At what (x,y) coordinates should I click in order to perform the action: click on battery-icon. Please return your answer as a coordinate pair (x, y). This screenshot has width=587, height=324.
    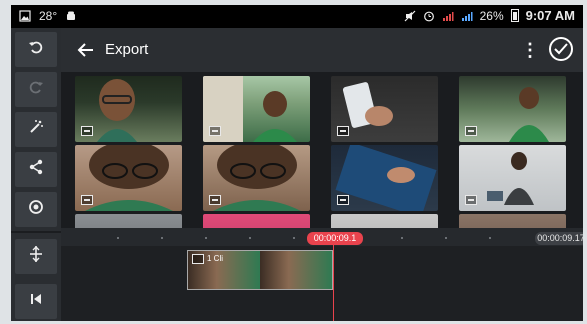
    Looking at the image, I should click on (514, 15).